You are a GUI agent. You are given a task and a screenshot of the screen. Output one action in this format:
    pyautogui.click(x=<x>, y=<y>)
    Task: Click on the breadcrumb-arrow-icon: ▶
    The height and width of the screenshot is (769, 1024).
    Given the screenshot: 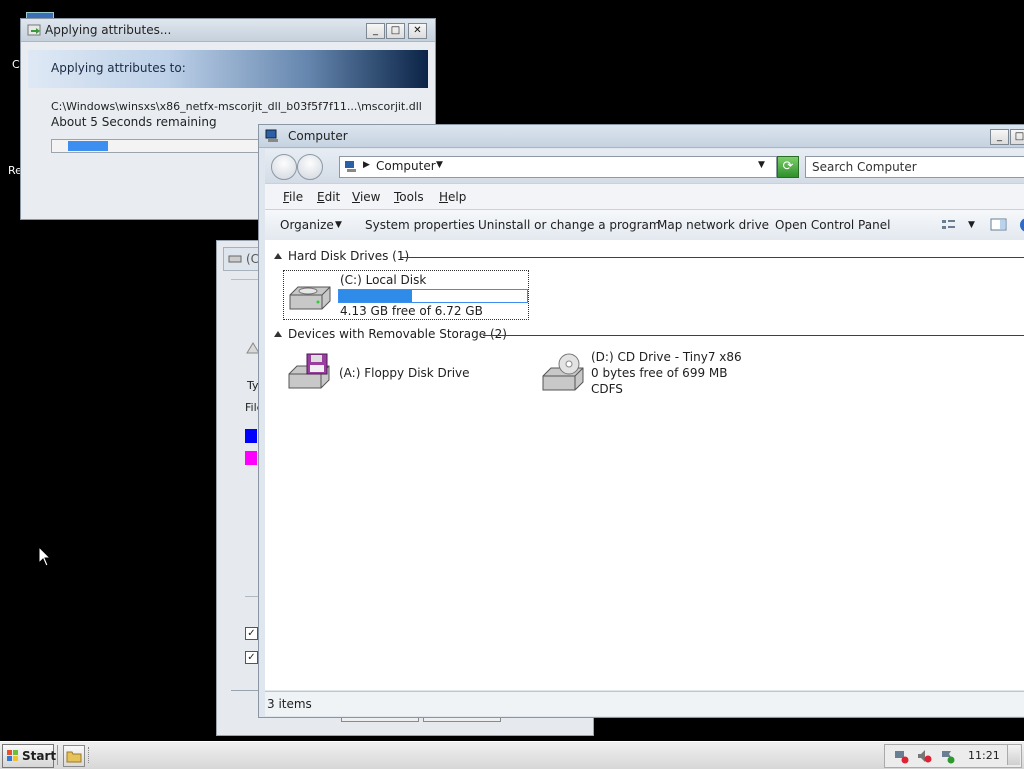 What is the action you would take?
    pyautogui.click(x=366, y=165)
    